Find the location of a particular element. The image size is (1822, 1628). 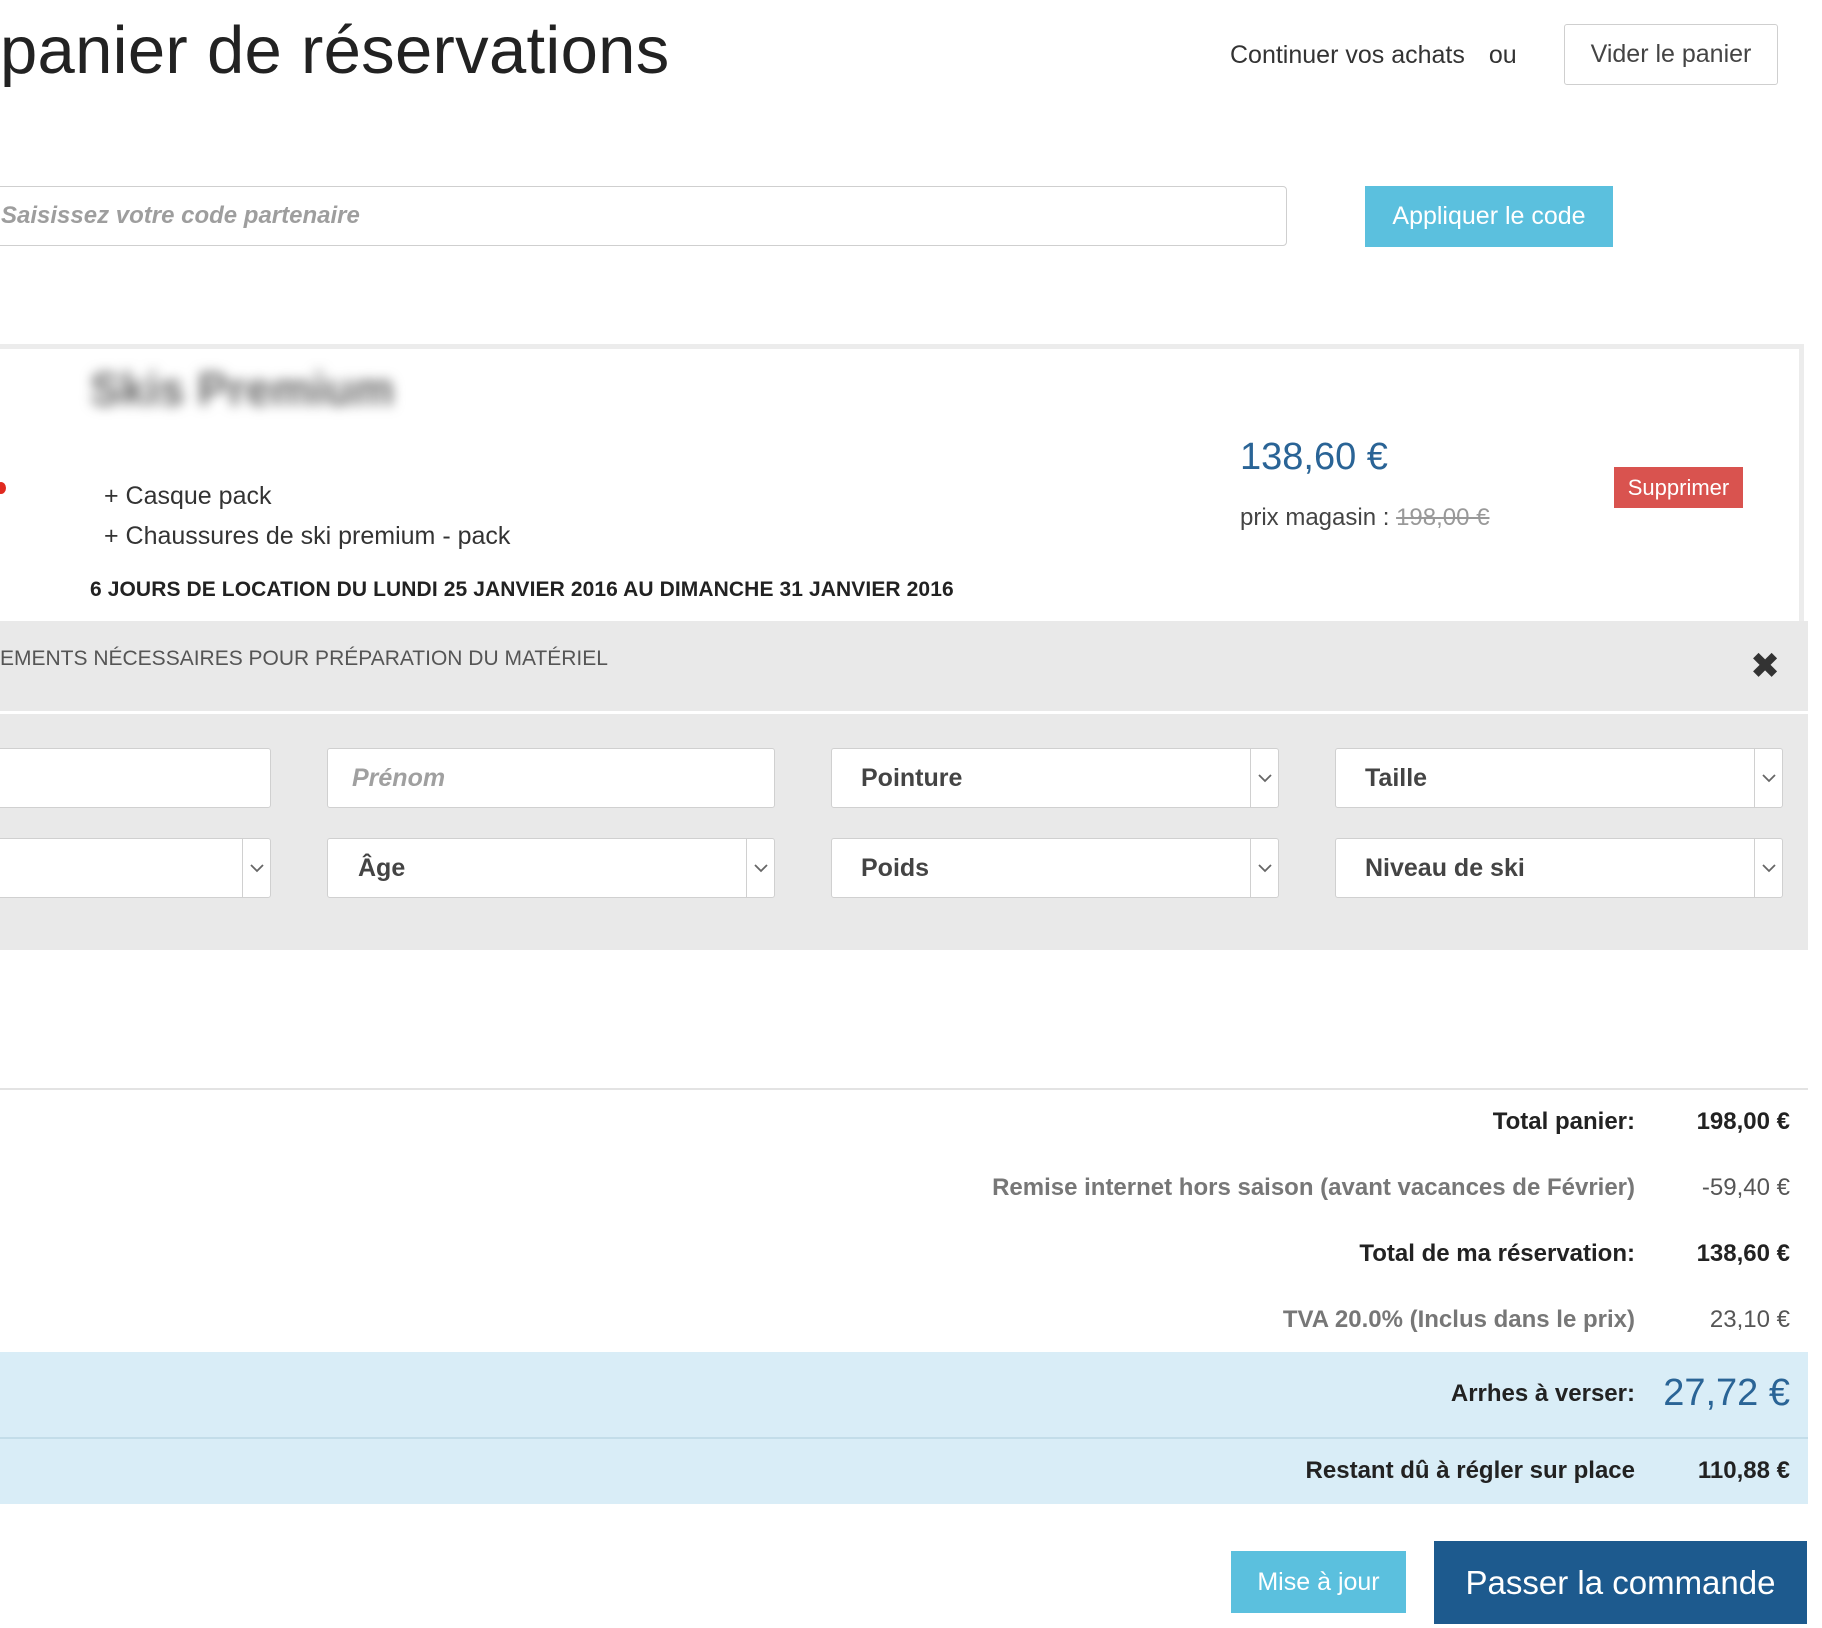

continue-shopping-link: Continuer vos achats is located at coordinates (1347, 55).